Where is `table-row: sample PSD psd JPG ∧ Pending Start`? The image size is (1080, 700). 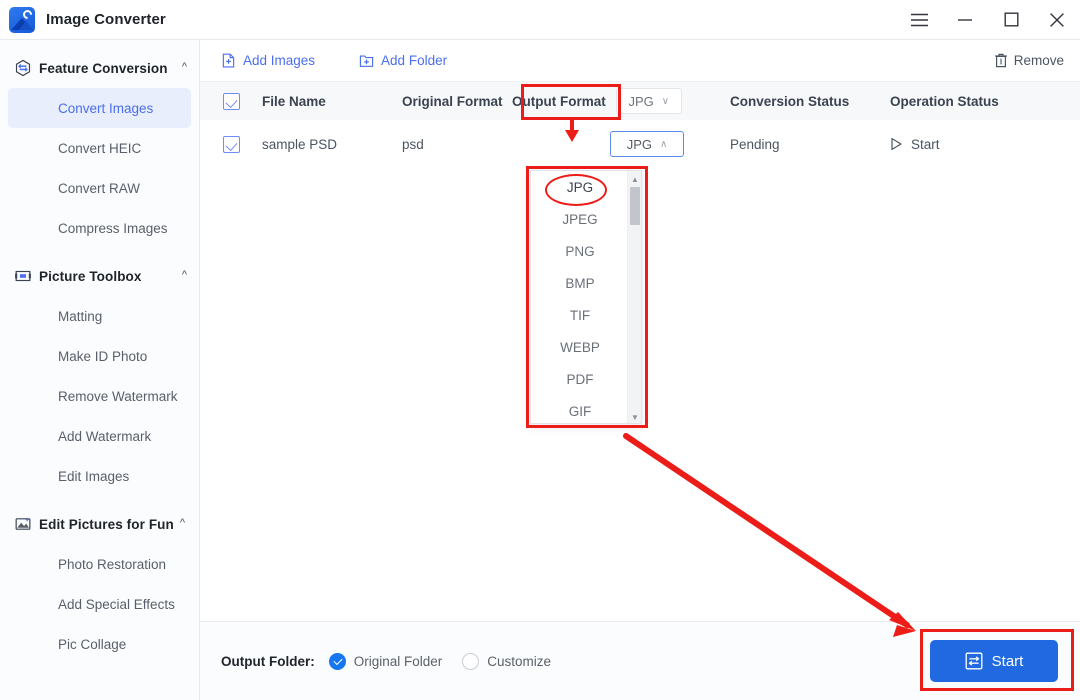 table-row: sample PSD psd JPG ∧ Pending Start is located at coordinates (640, 144).